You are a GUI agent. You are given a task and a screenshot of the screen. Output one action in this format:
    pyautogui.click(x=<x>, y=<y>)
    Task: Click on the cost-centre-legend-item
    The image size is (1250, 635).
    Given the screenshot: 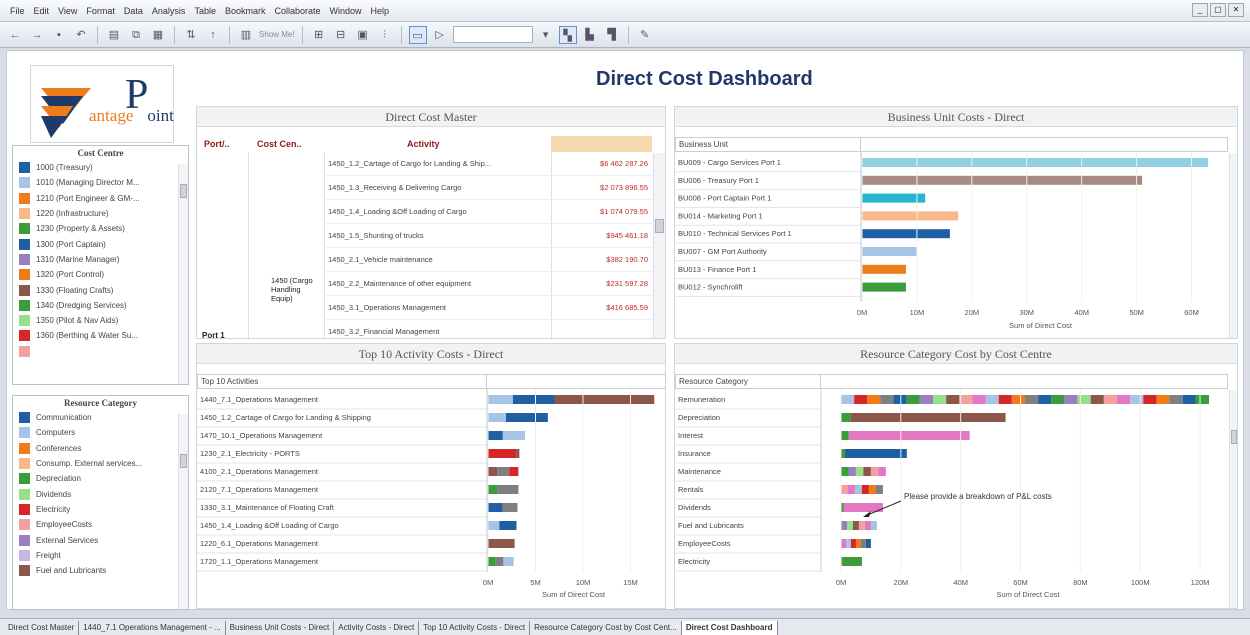 What is the action you would take?
    pyautogui.click(x=100, y=351)
    